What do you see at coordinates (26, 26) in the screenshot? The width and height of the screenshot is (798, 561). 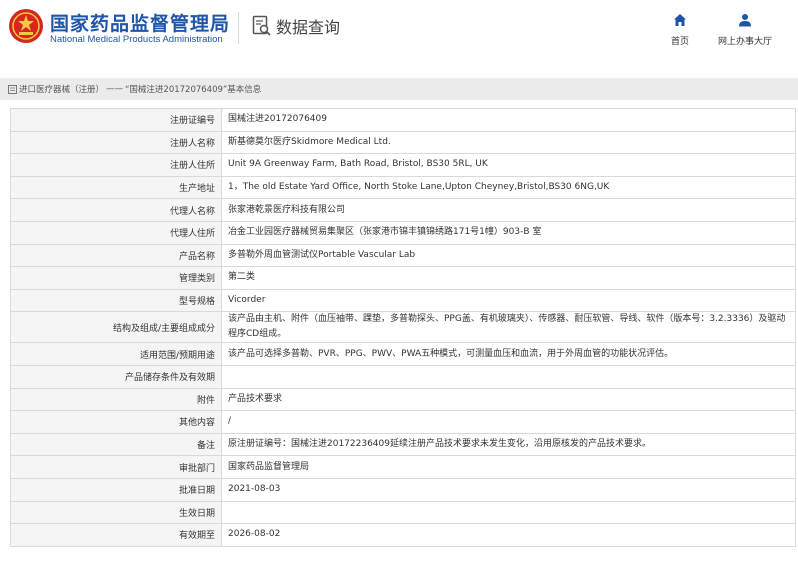 I see `national-emblem-icon` at bounding box center [26, 26].